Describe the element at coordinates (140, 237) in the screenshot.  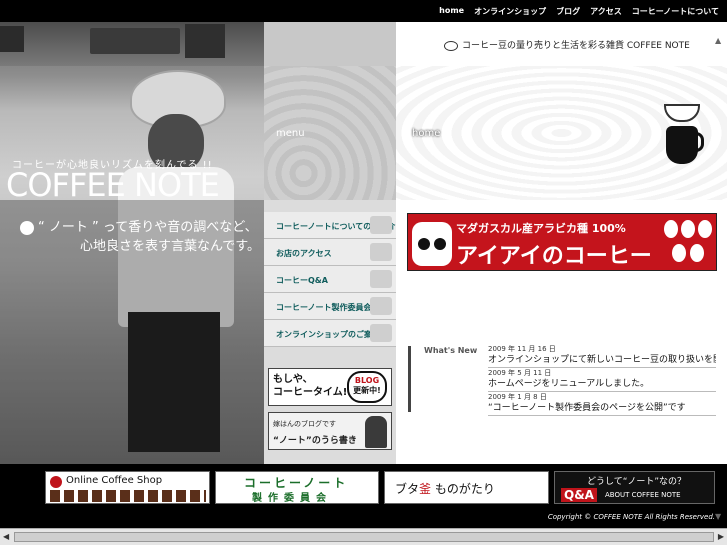
I see `brand-message: “ ノート ” って香りや音の調べなど、 心地良さを表す言葉なんです。` at that location.